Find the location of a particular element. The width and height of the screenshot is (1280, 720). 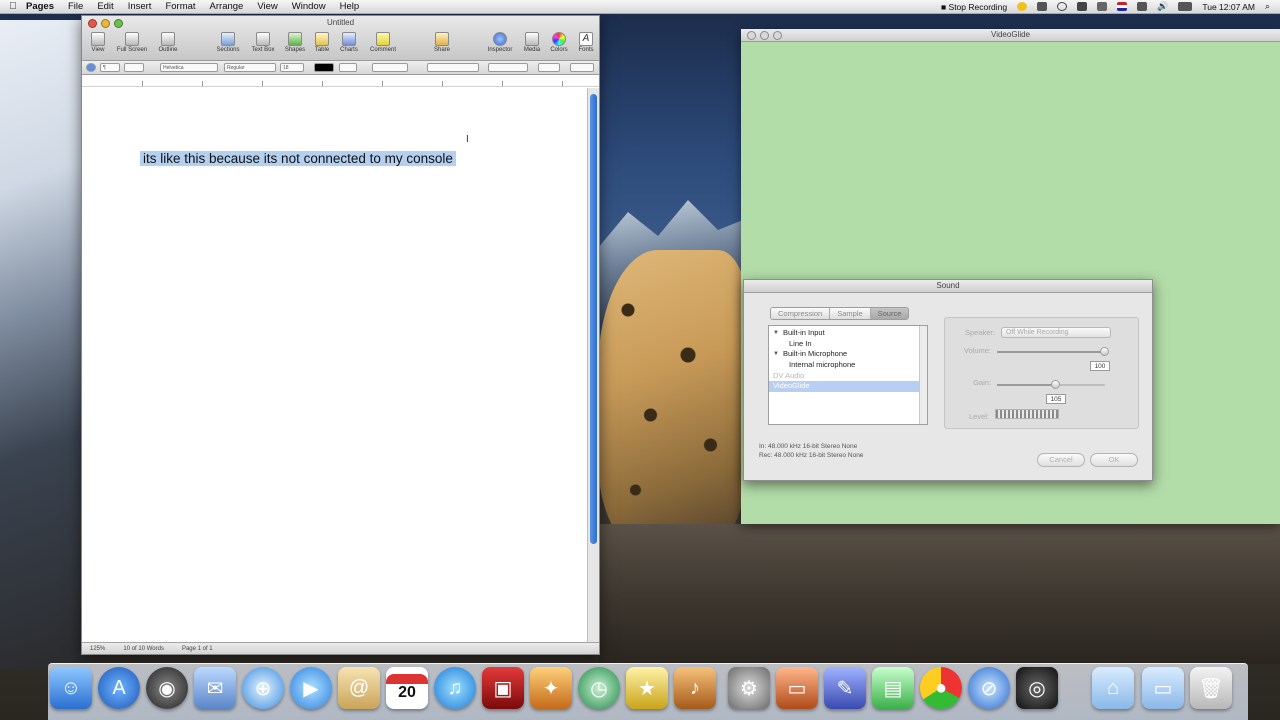

stop-recording-item: ■ Stop Recording is located at coordinates (974, 7).